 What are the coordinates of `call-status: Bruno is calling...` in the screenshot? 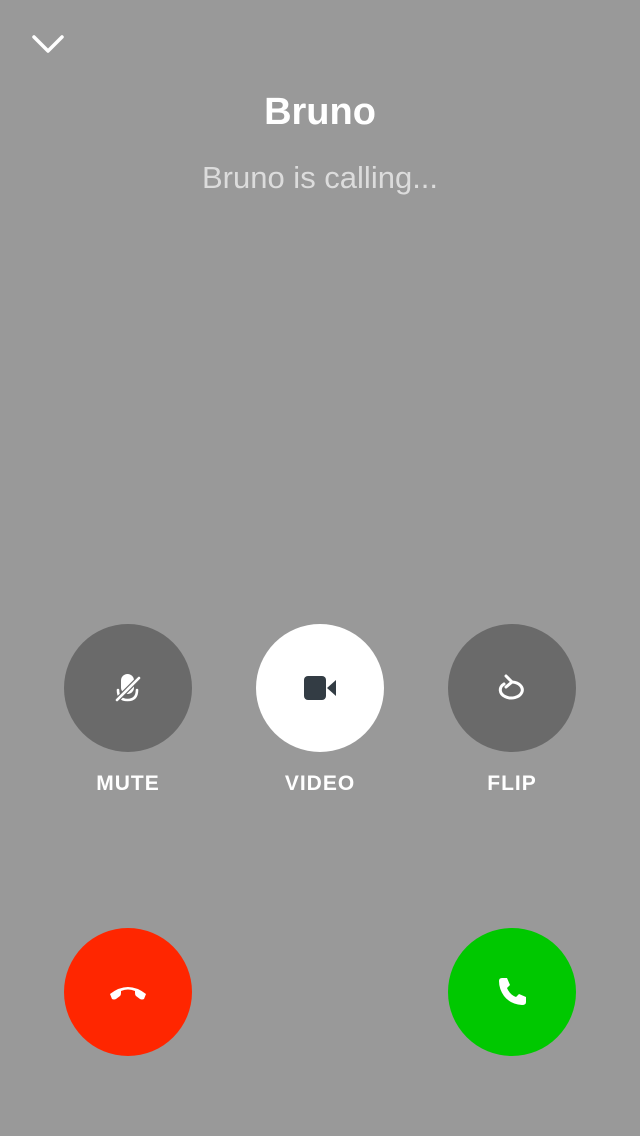 It's located at (320, 177).